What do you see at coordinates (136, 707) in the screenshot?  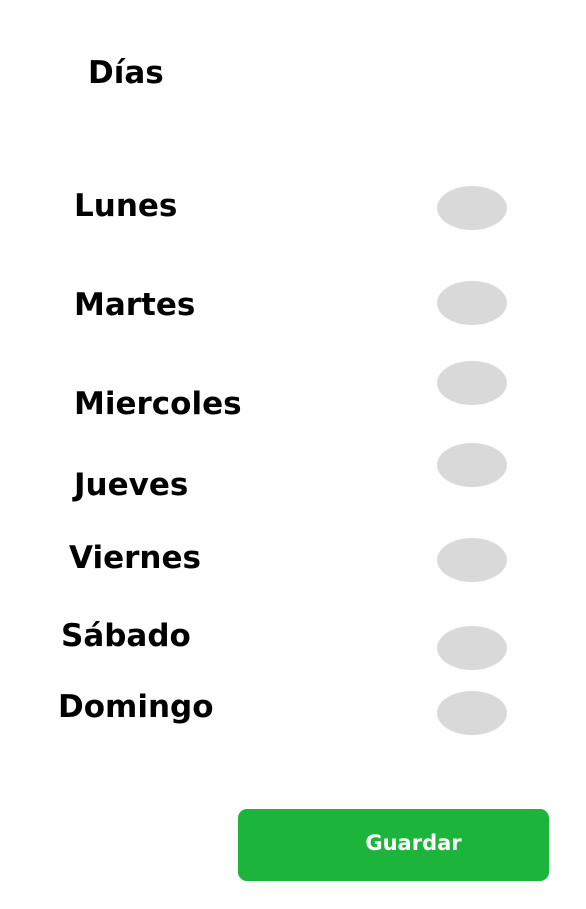 I see `day-label-domingo: Domingo` at bounding box center [136, 707].